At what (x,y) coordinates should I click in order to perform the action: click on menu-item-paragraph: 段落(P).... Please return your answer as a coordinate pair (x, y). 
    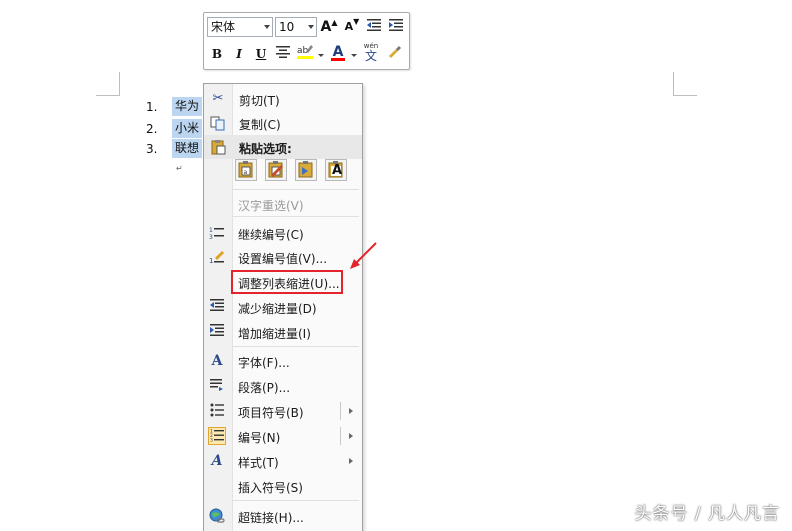
    Looking at the image, I should click on (282, 386).